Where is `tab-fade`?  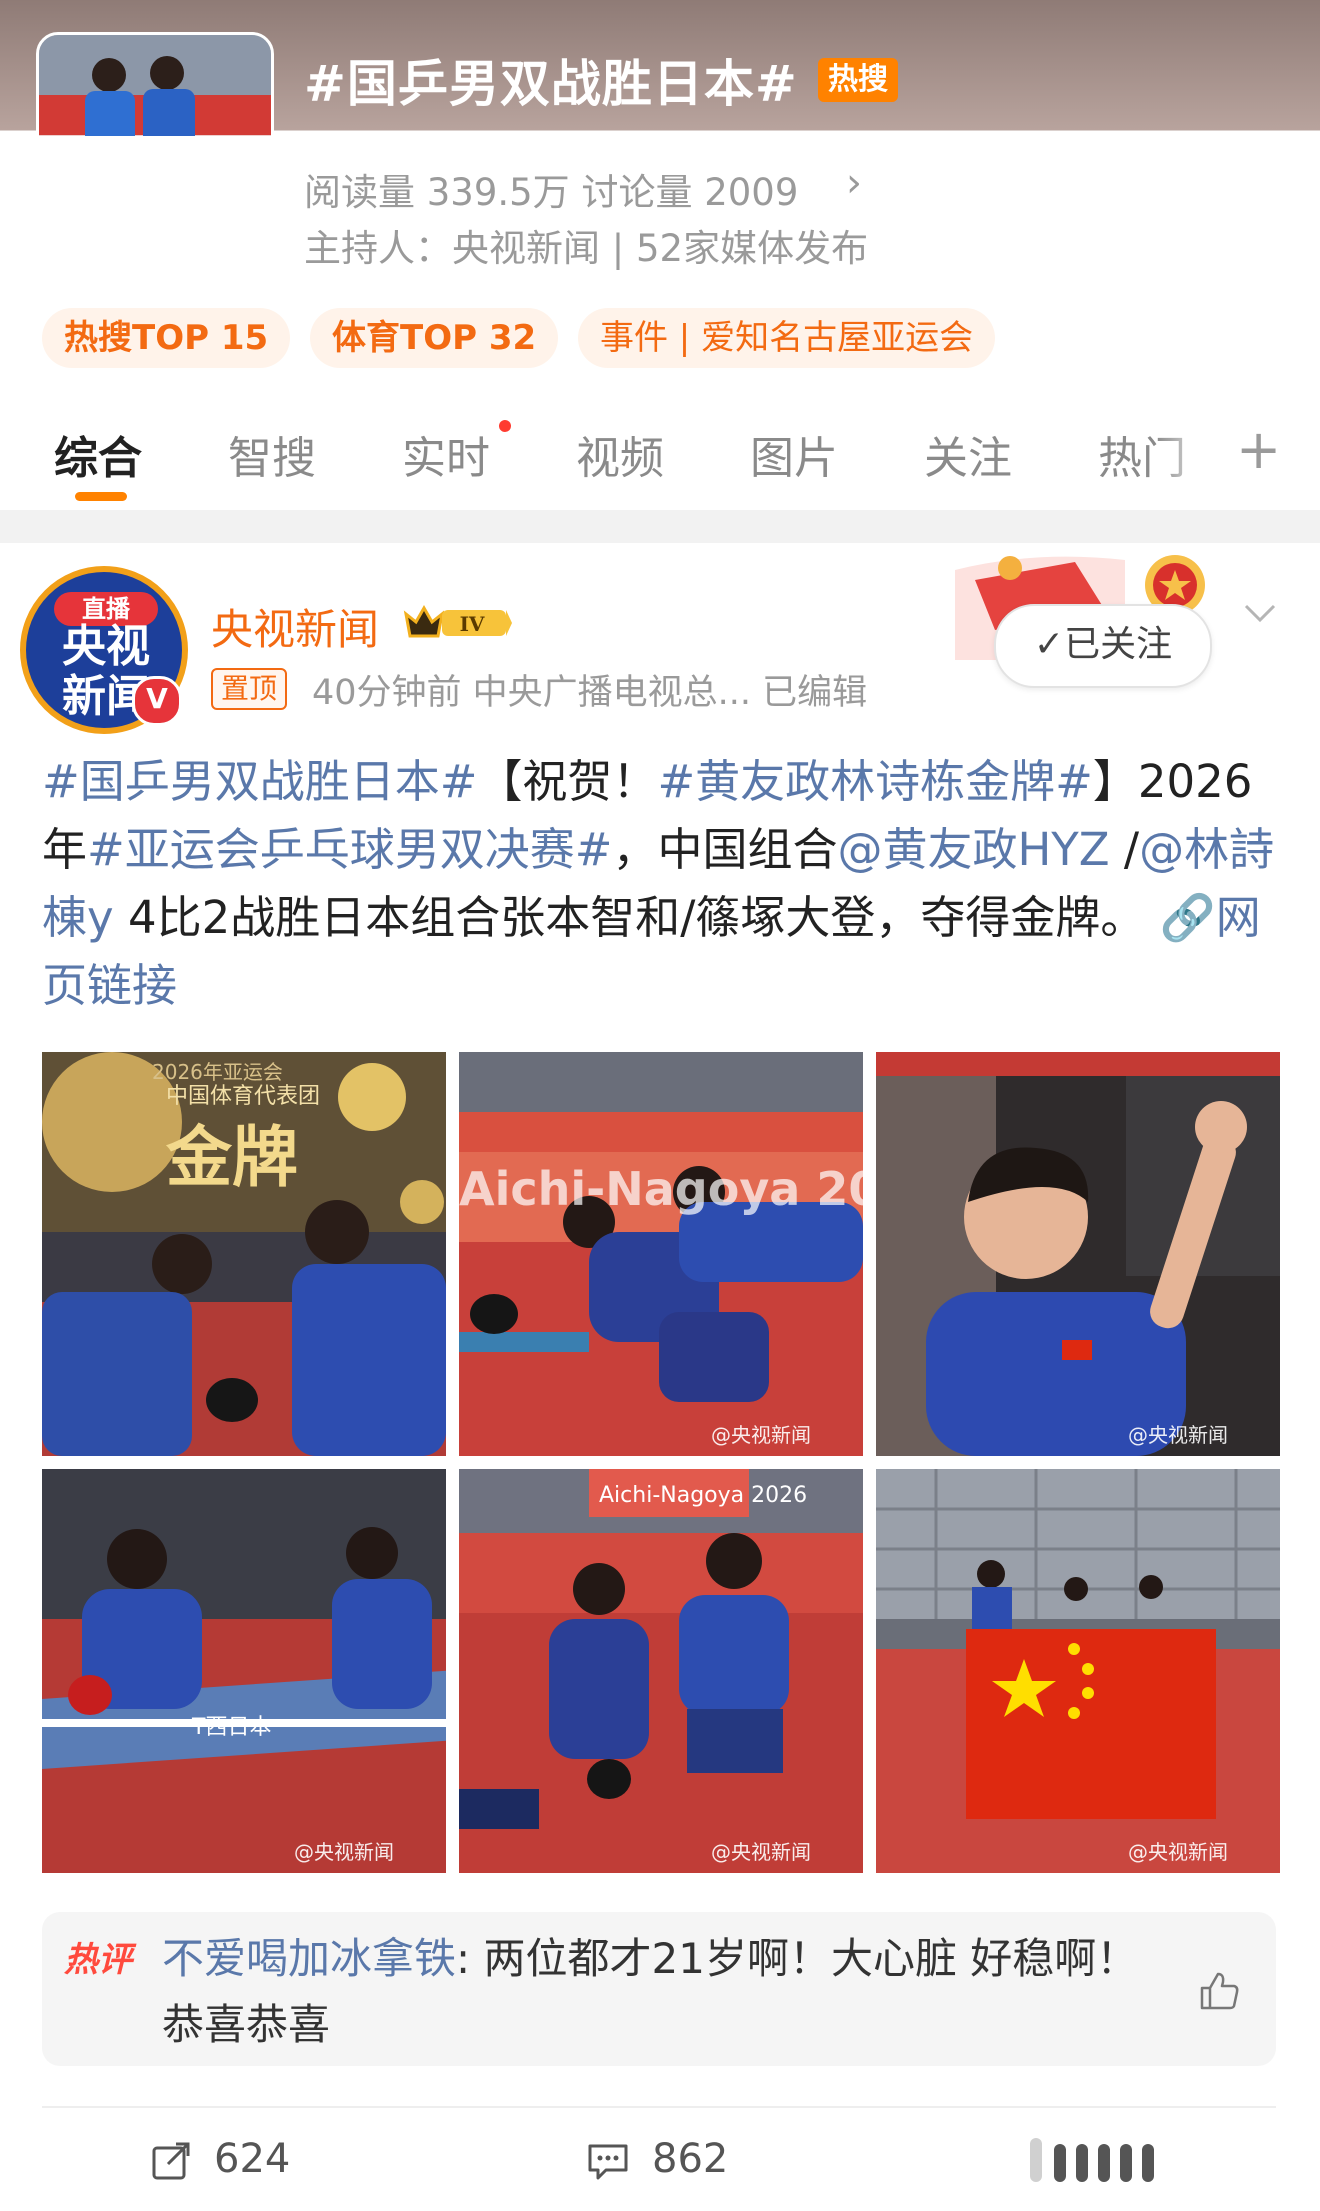 tab-fade is located at coordinates (1200, 450).